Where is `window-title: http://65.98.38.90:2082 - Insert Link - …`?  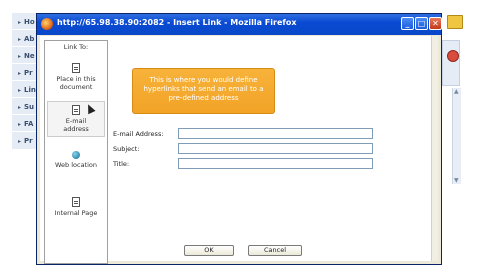 window-title: http://65.98.38.90:2082 - Insert Link - … is located at coordinates (177, 22).